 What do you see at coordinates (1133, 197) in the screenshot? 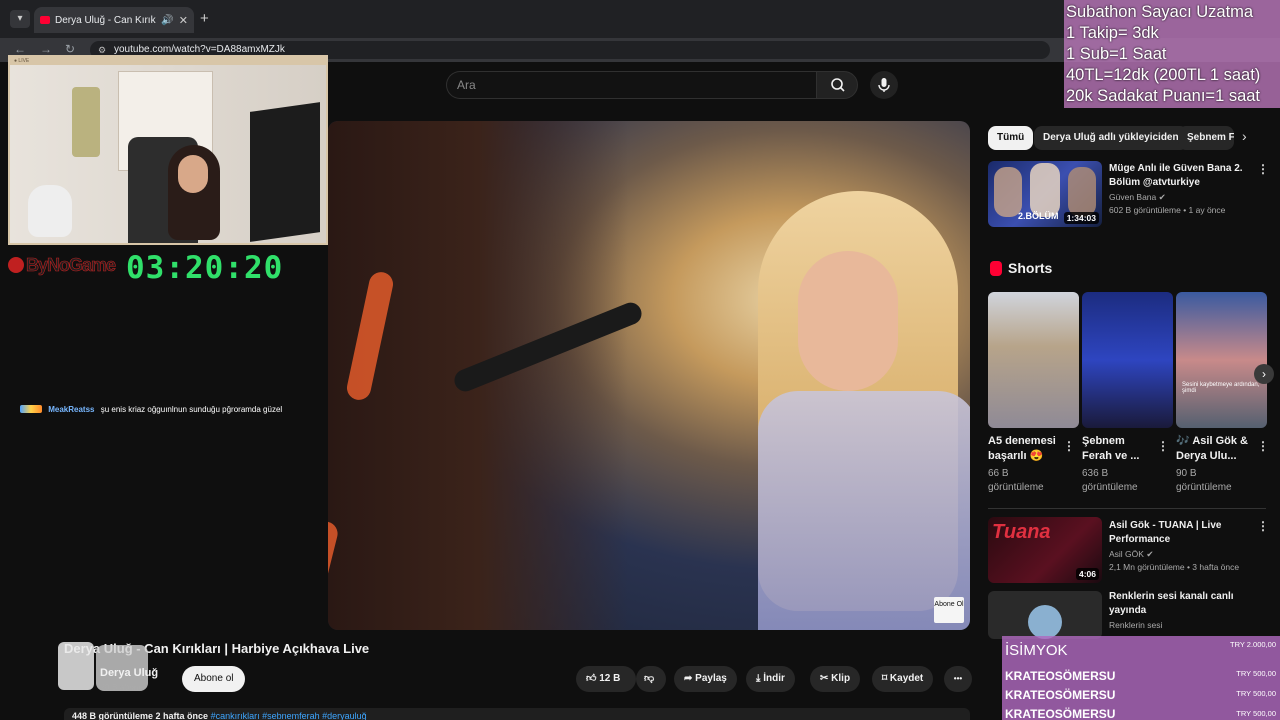
I see `related-channel-name: Güven Bana` at bounding box center [1133, 197].